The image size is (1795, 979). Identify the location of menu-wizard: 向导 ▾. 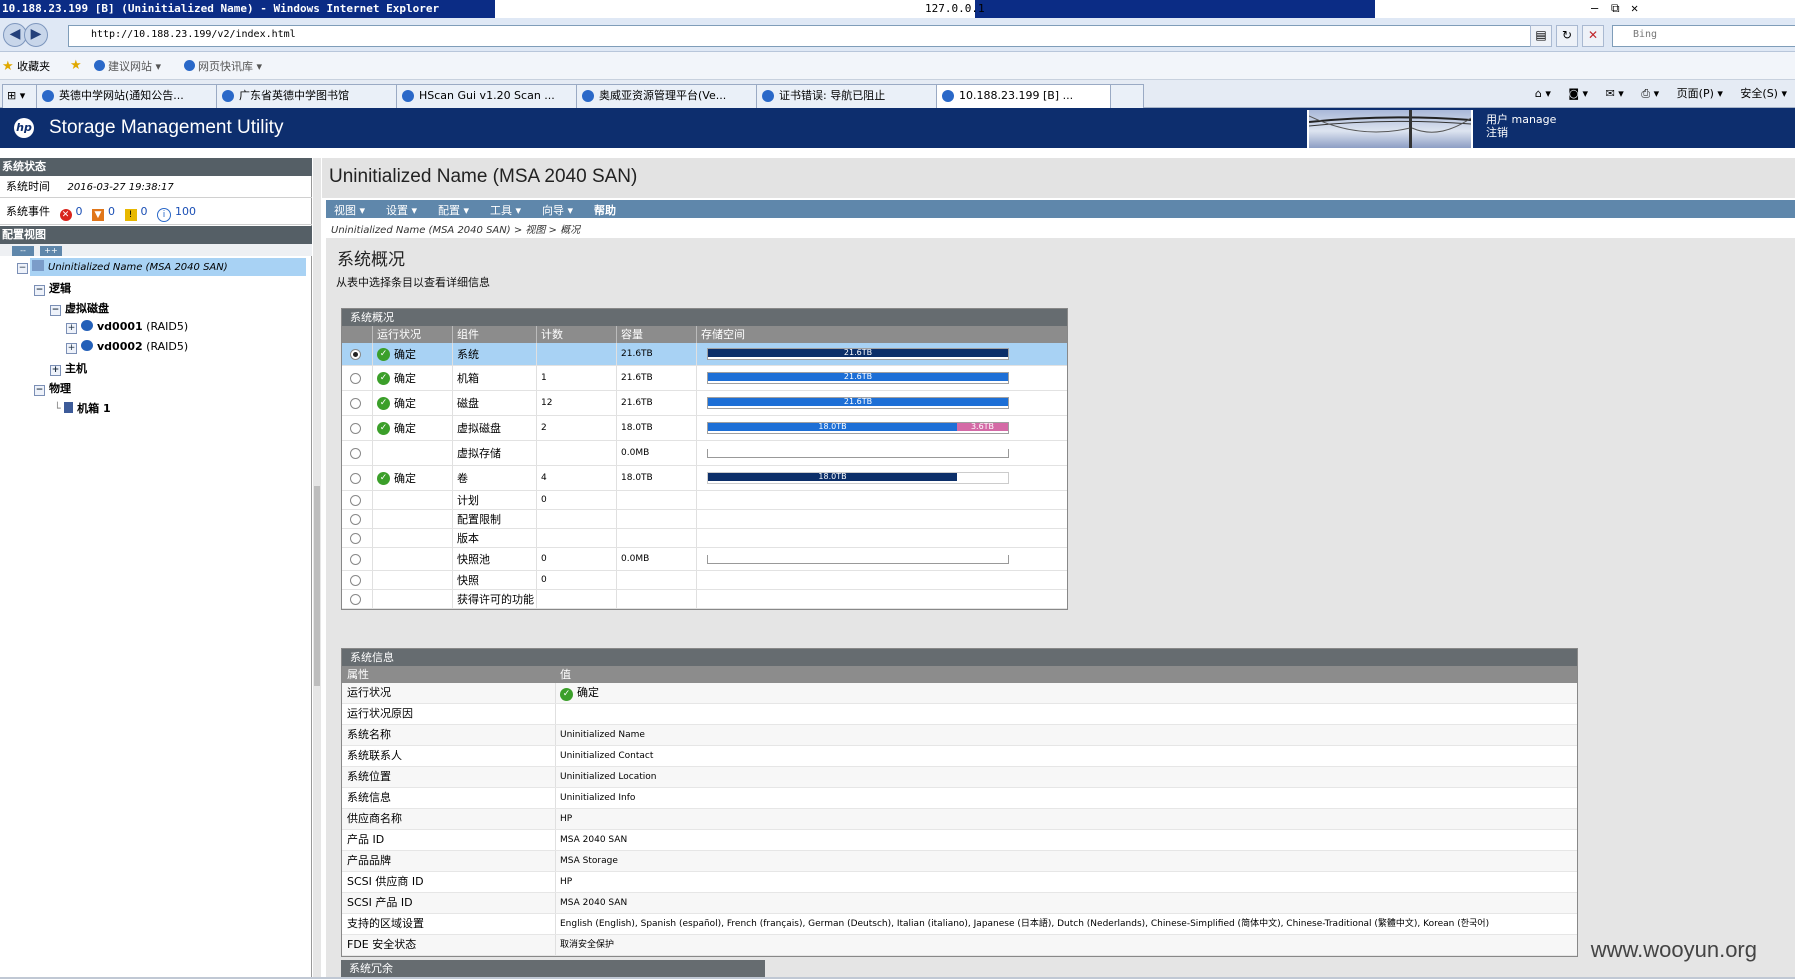
(557, 210).